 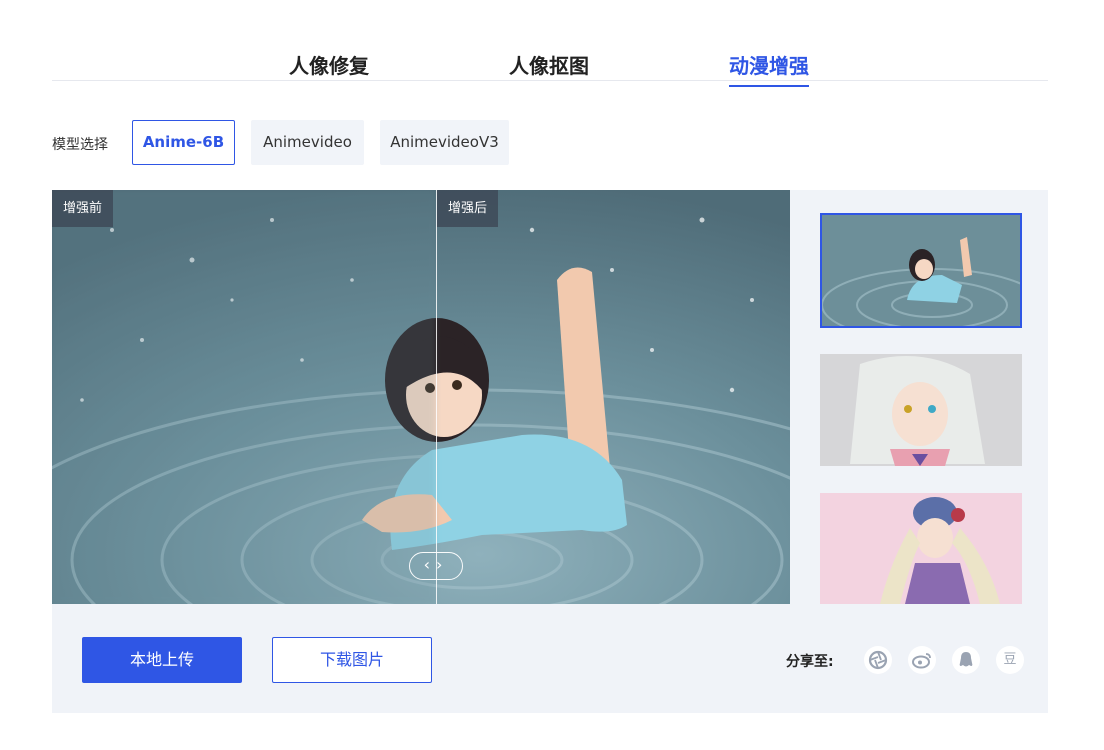 What do you see at coordinates (922, 660) in the screenshot?
I see `weibo-icon` at bounding box center [922, 660].